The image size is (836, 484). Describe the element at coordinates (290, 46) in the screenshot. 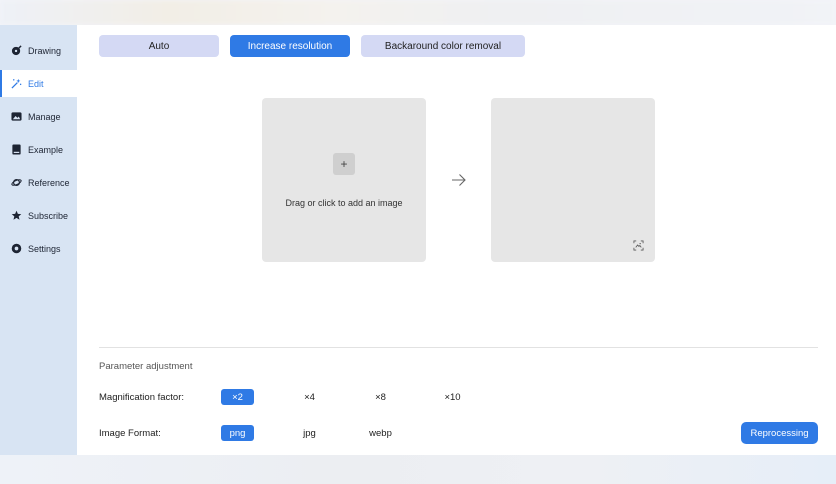

I see `tab-increase-resolution: Increase resolution` at that location.